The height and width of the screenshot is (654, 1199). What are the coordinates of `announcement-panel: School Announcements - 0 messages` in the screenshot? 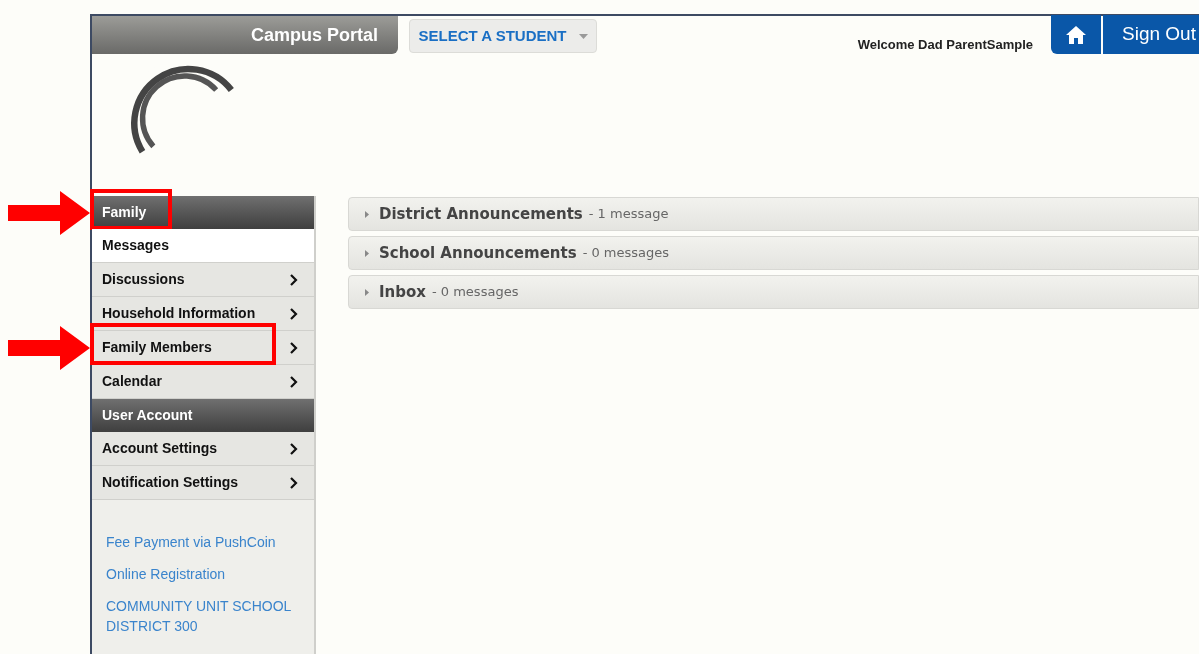 It's located at (773, 253).